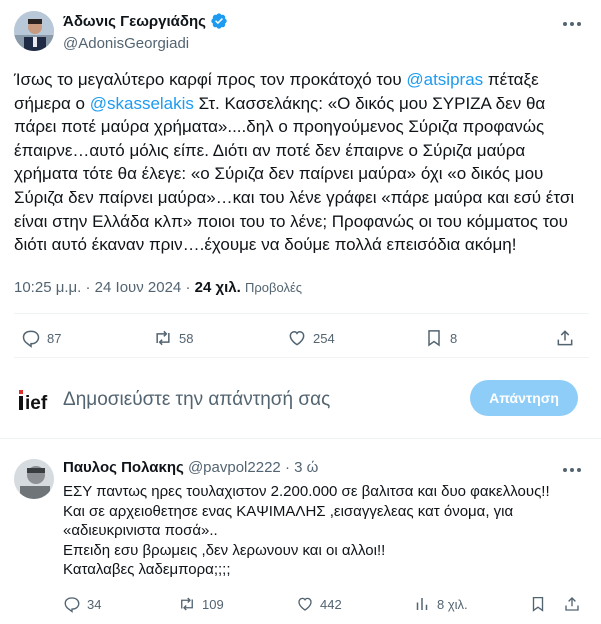 This screenshot has height=624, width=601. Describe the element at coordinates (196, 400) in the screenshot. I see `reply-input: Δημοσιεύστε την απάντησή σας` at that location.